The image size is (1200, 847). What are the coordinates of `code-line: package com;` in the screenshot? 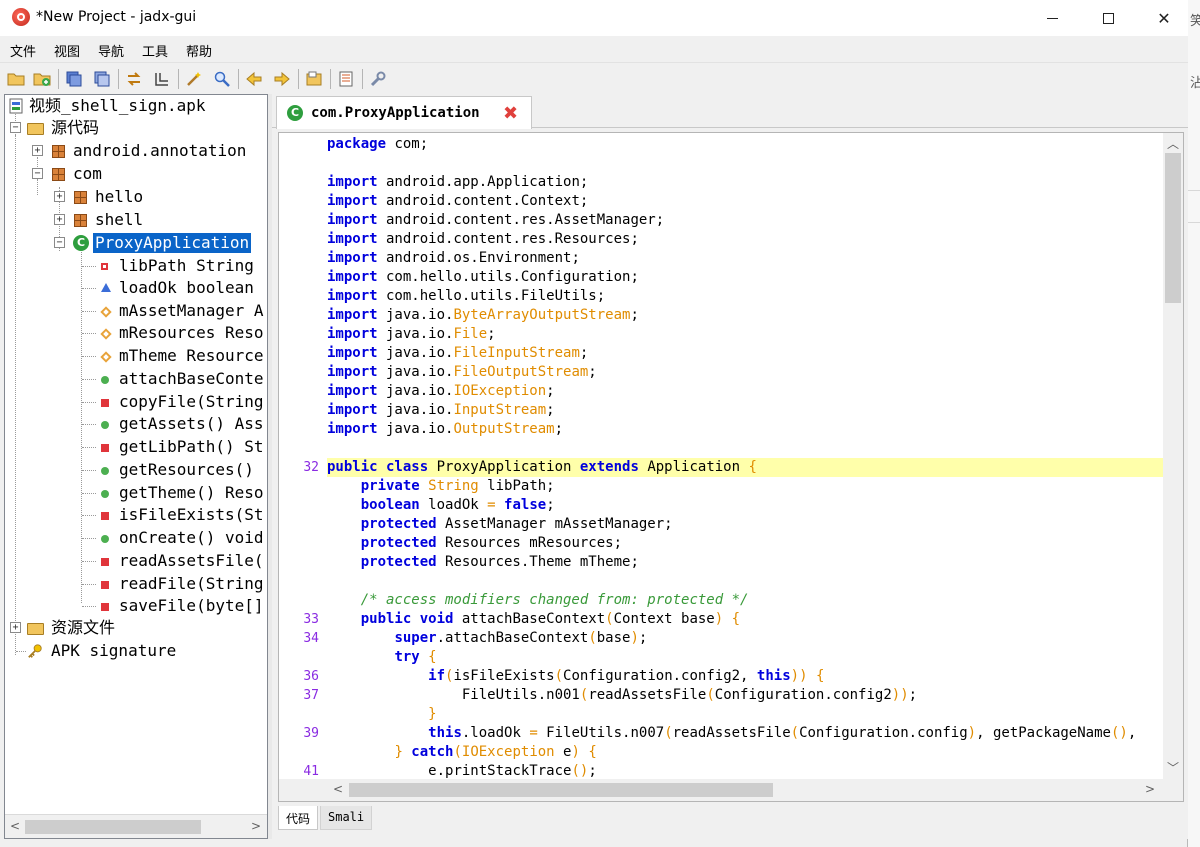 It's located at (745, 144).